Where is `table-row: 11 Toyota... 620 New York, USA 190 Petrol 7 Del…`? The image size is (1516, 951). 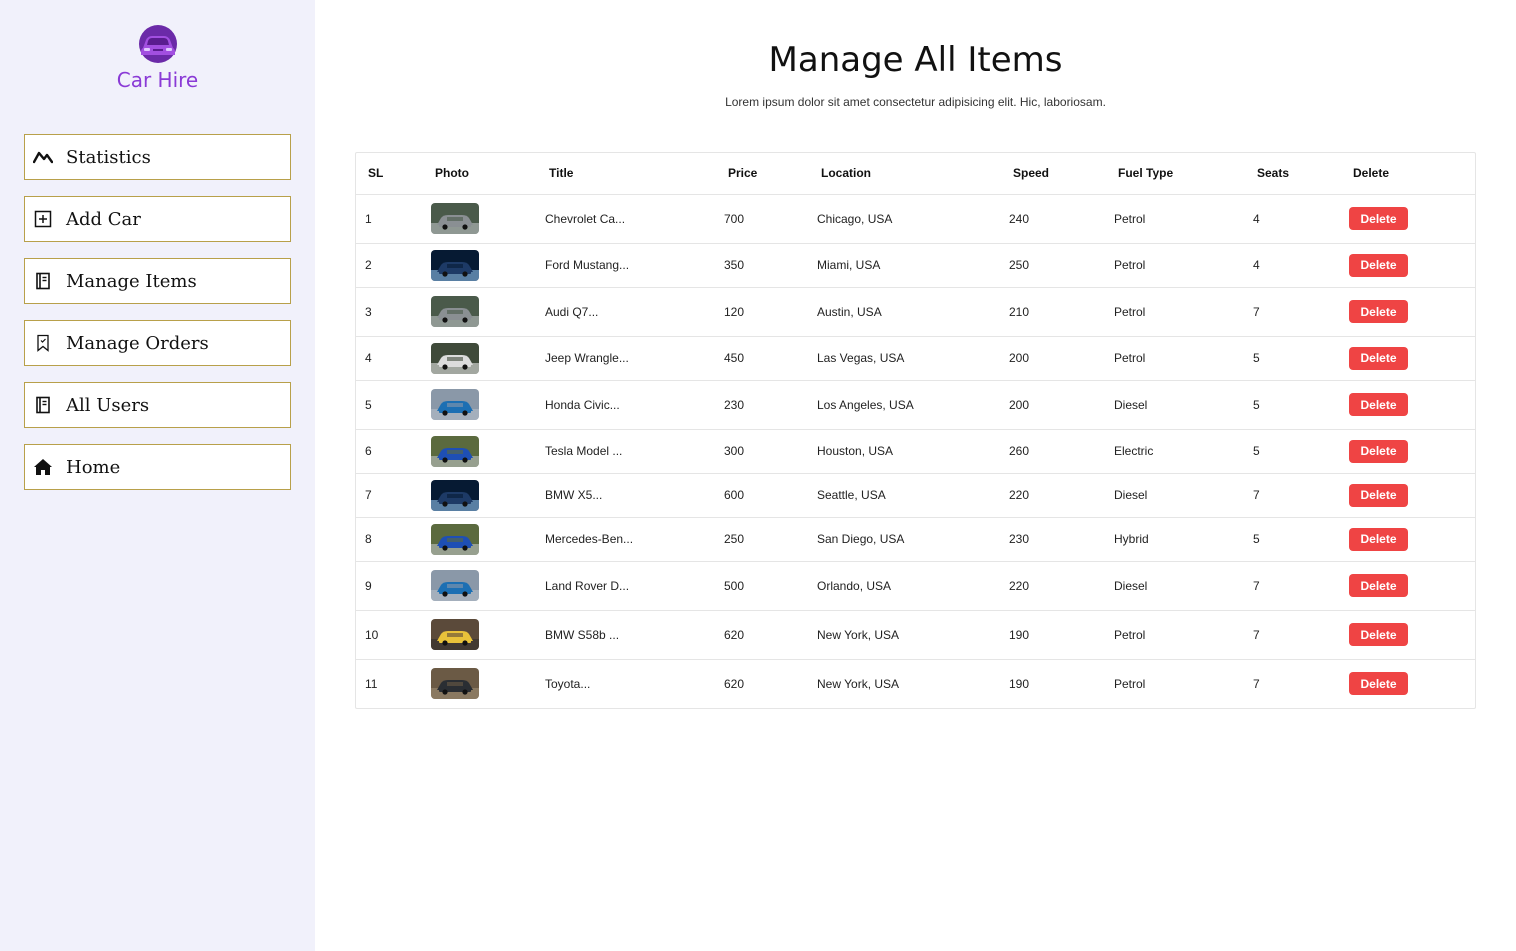 table-row: 11 Toyota... 620 New York, USA 190 Petrol 7 Del… is located at coordinates (915, 683).